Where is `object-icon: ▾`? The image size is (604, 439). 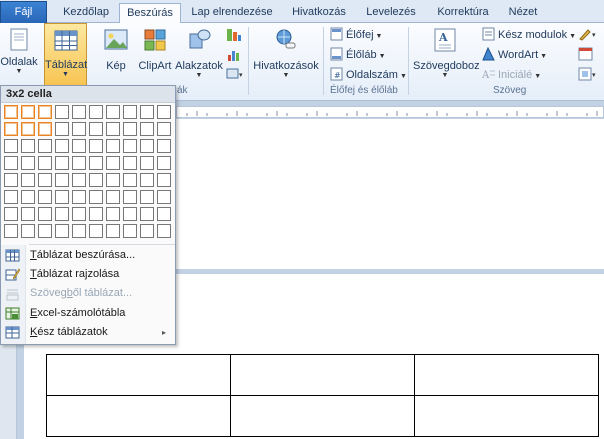
object-icon: ▾ is located at coordinates (589, 74).